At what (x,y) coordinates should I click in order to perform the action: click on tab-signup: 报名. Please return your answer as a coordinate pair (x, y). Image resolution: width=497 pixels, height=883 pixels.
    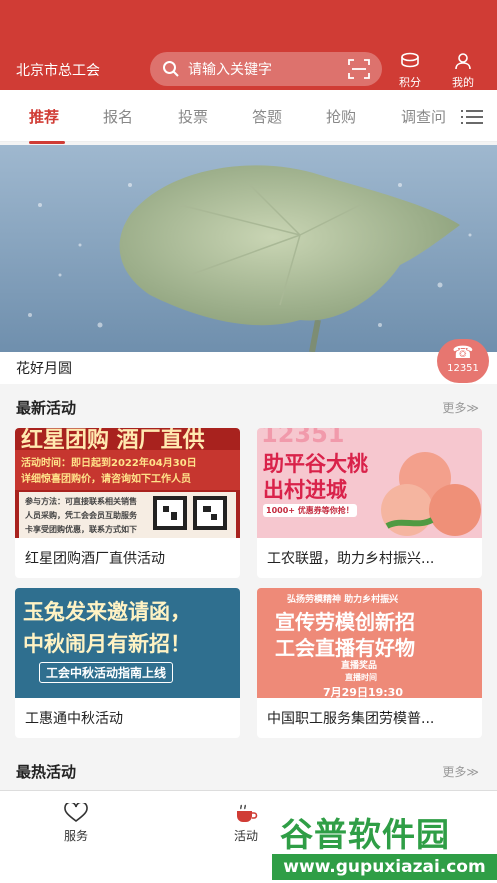
    Looking at the image, I should click on (118, 116).